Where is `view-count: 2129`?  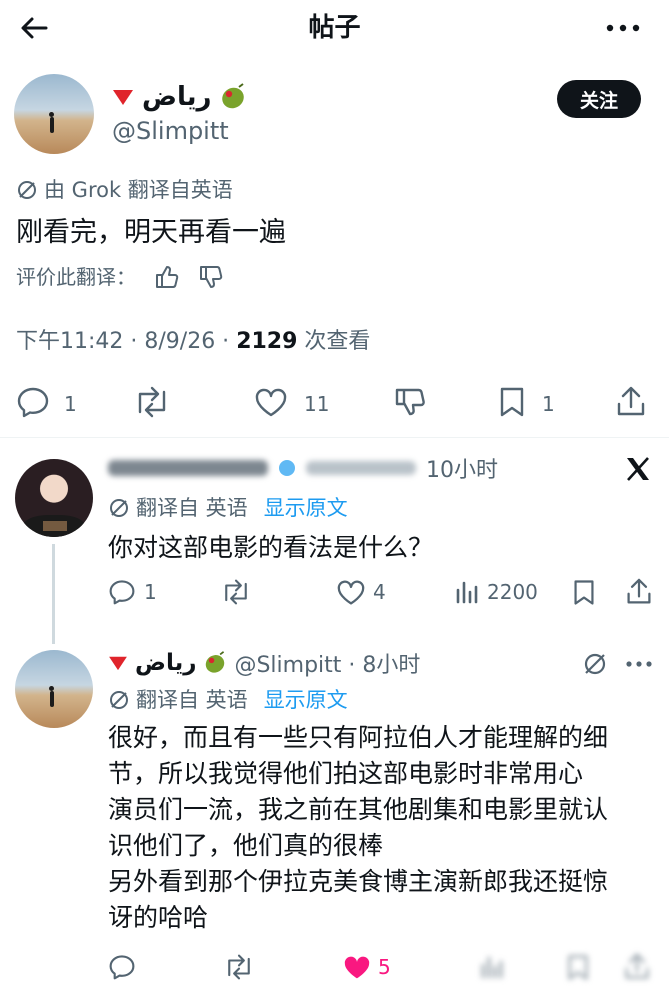 view-count: 2129 is located at coordinates (267, 341).